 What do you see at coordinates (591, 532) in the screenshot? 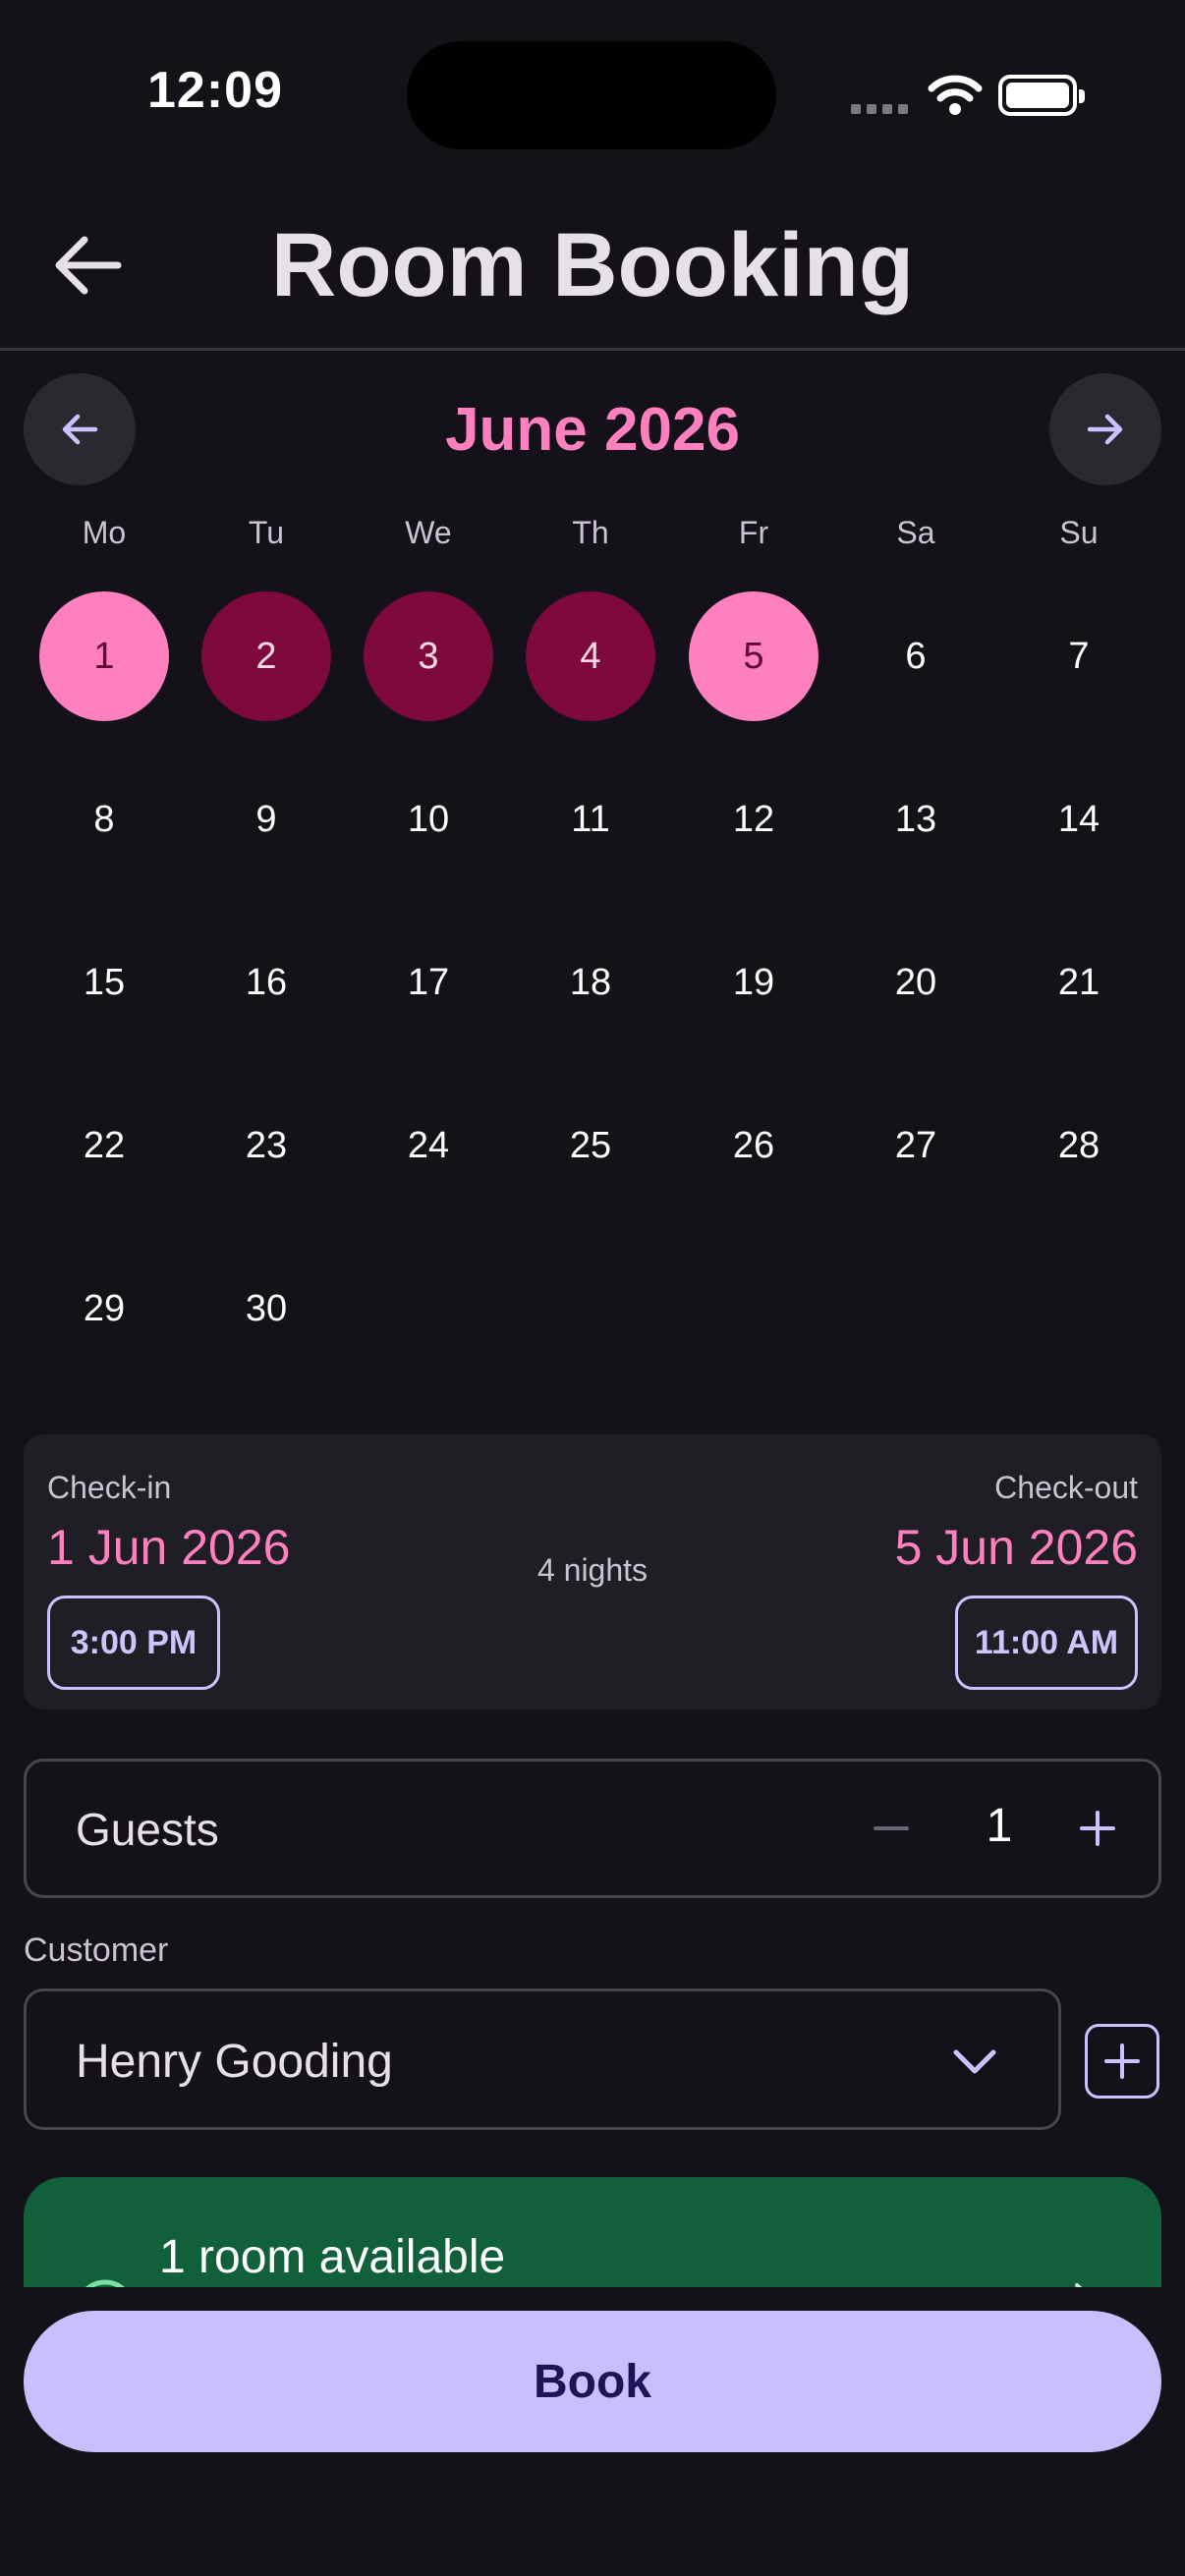
I see `weekday-label: Th` at bounding box center [591, 532].